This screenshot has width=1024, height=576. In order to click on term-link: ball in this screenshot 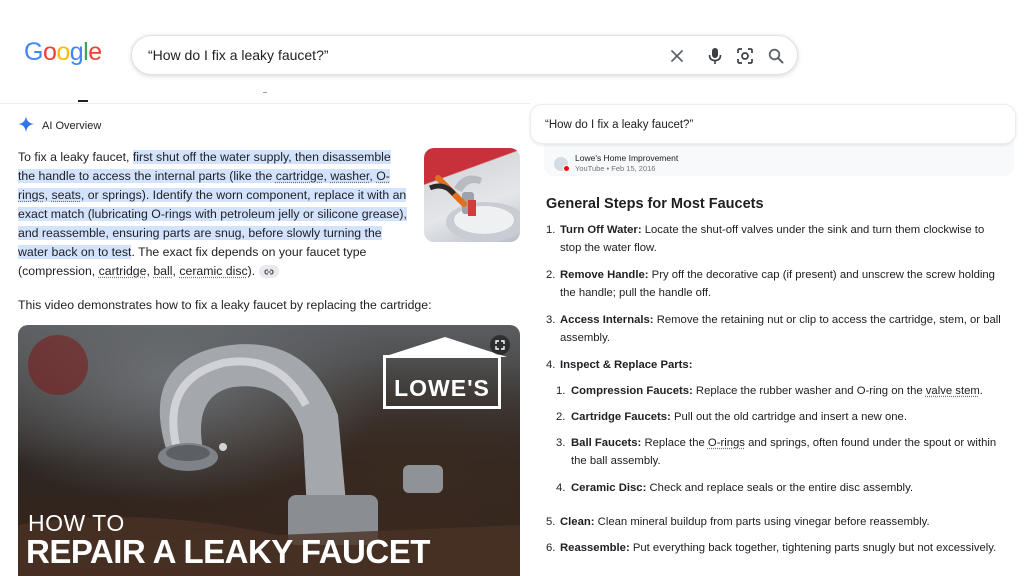, I will do `click(162, 271)`.